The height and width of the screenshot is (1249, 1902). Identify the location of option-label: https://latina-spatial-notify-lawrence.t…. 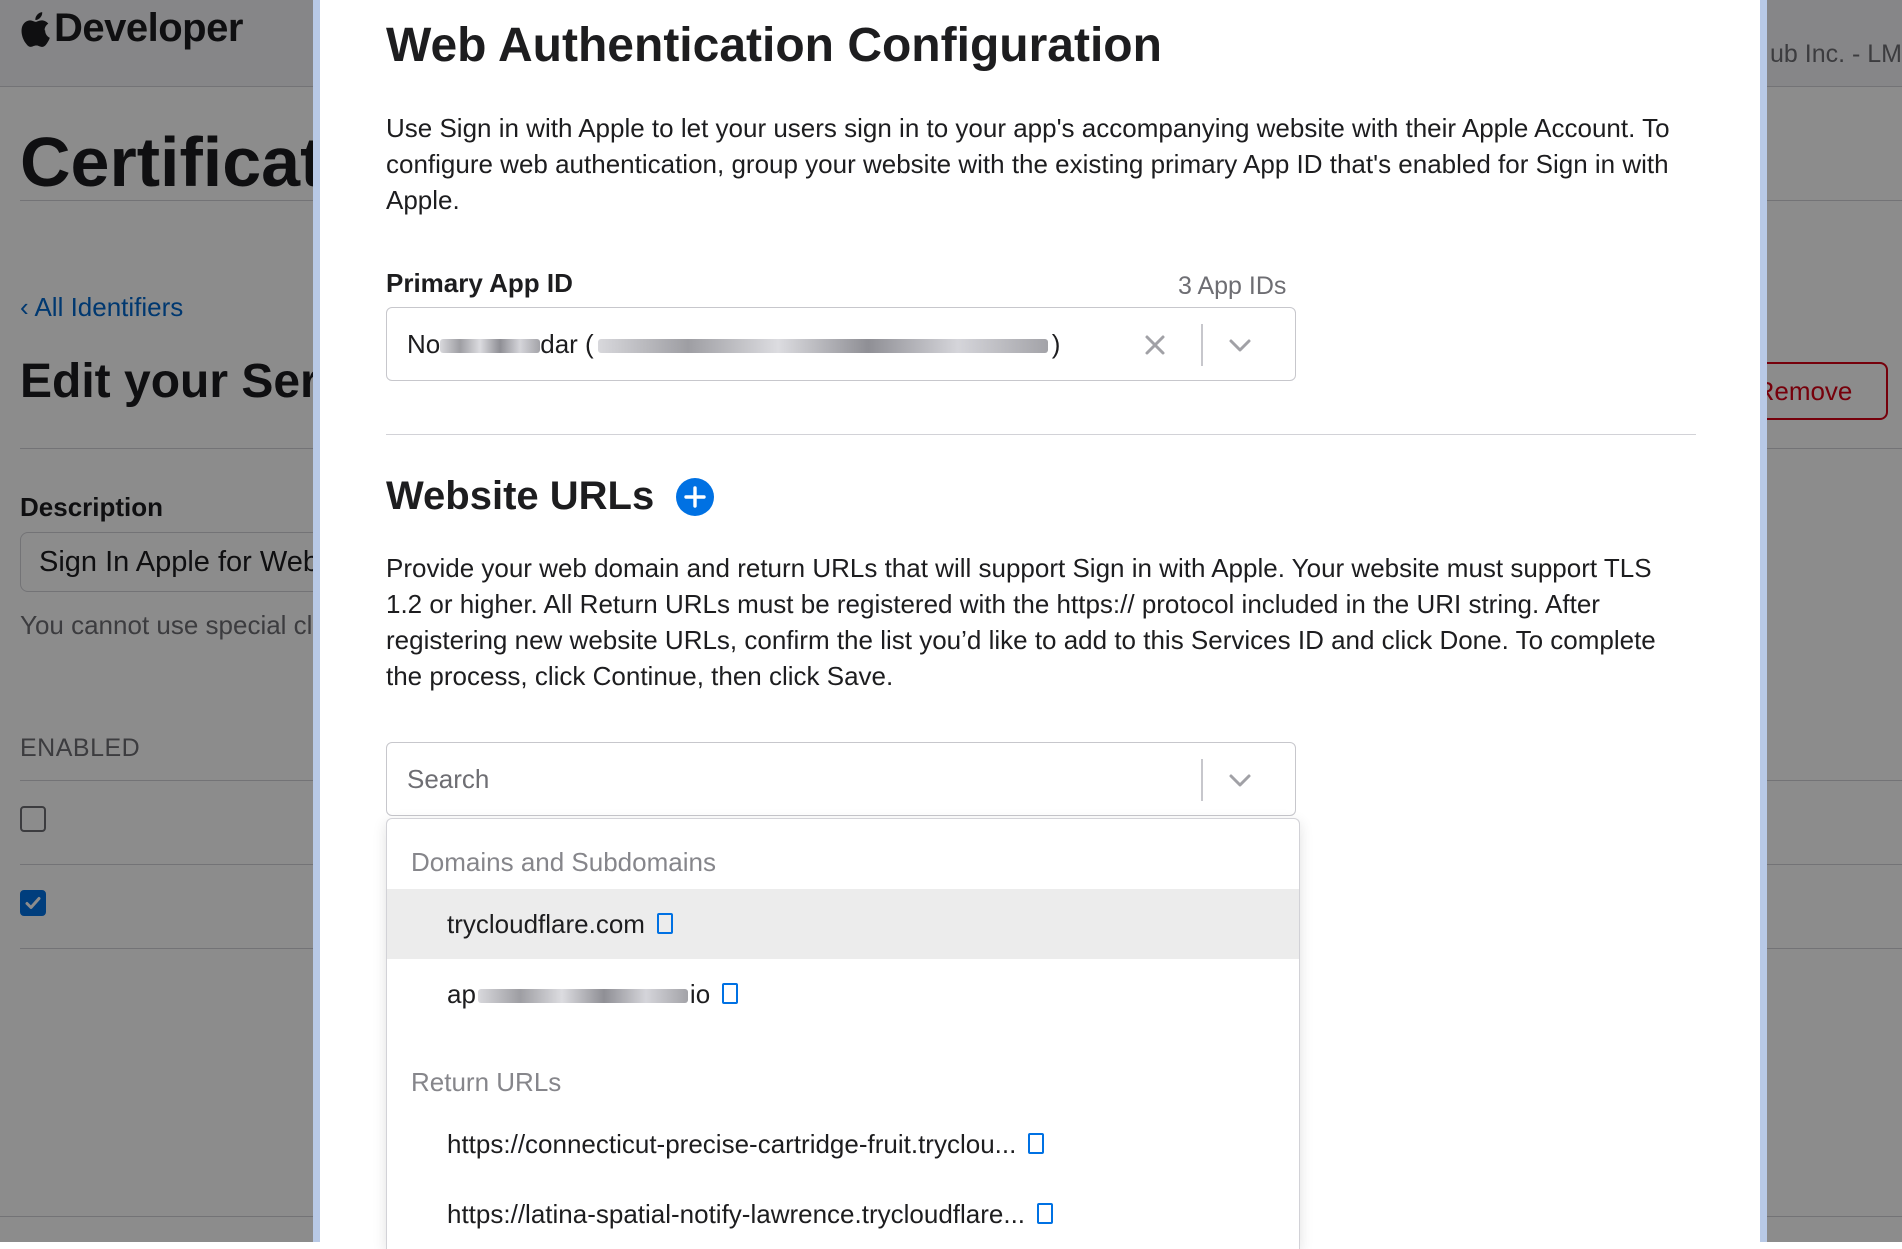
(736, 1214).